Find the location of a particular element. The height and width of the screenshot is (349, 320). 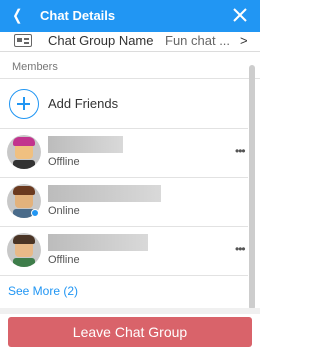

chat-group-name-row: Chat Group Name Fun chat ... > is located at coordinates (130, 42).